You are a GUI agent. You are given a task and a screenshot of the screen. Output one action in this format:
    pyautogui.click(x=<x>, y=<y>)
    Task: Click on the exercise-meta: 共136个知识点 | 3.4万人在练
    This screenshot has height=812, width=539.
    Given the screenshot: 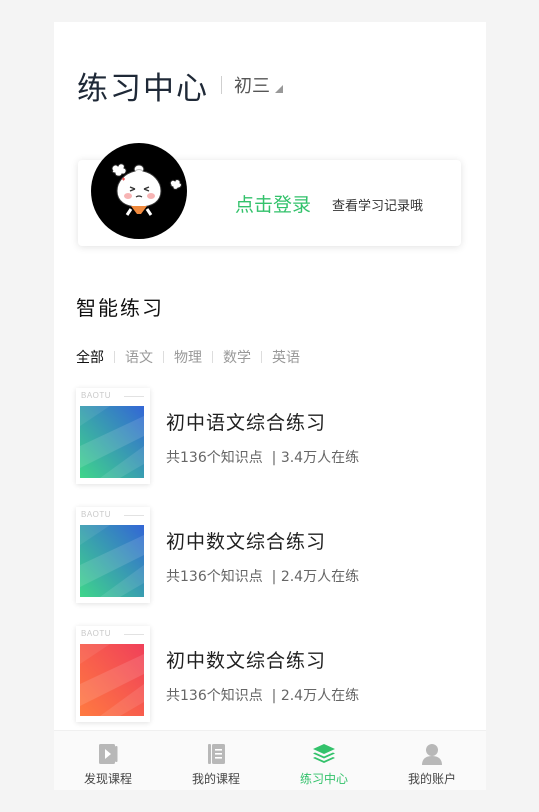 What is the action you would take?
    pyautogui.click(x=263, y=458)
    